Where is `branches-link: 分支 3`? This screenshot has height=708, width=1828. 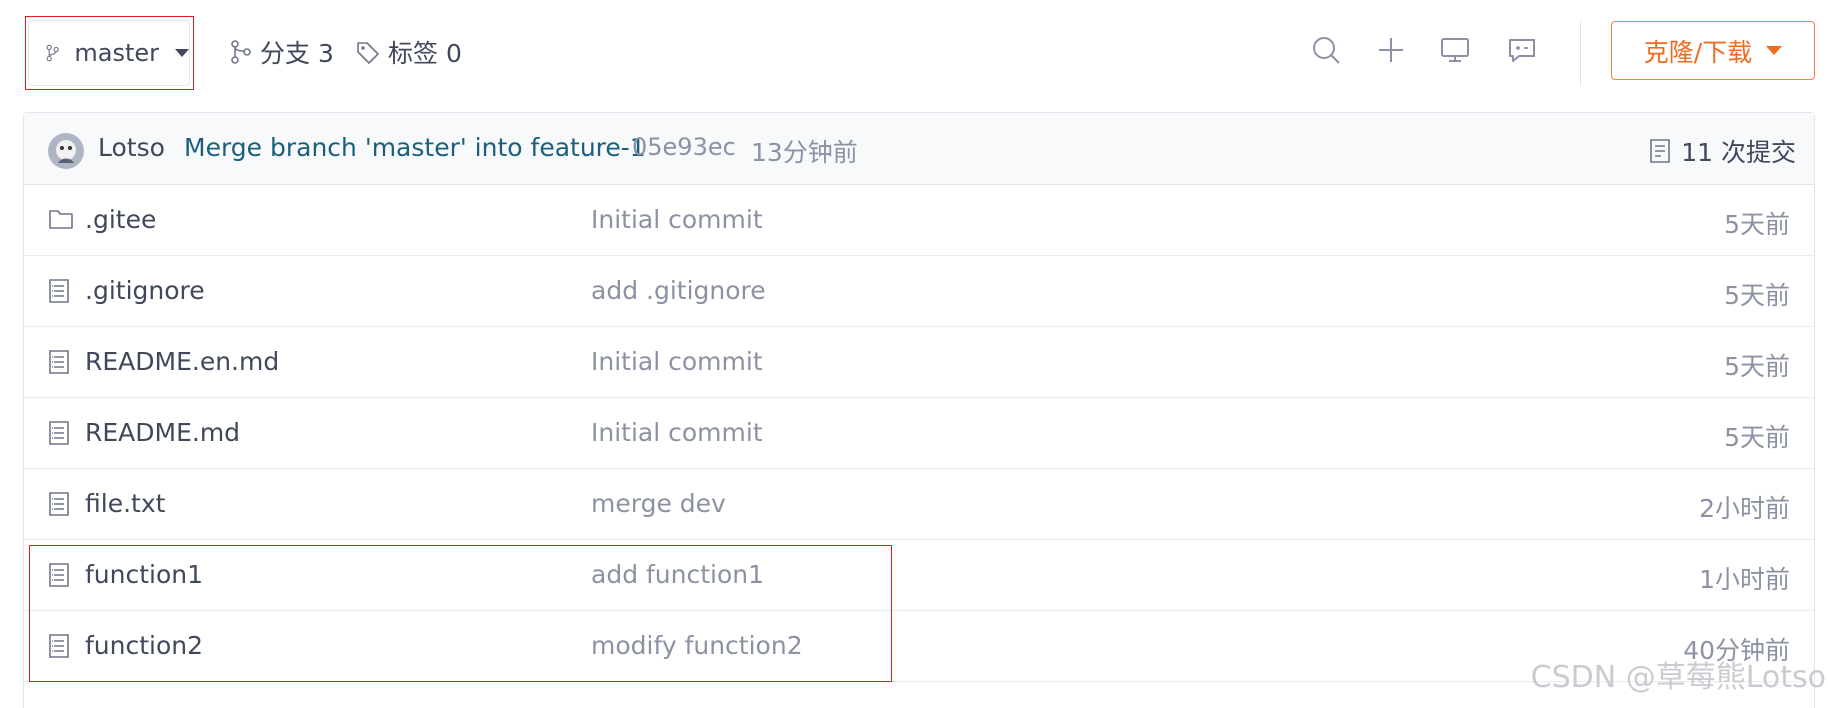
branches-link: 分支 3 is located at coordinates (282, 52).